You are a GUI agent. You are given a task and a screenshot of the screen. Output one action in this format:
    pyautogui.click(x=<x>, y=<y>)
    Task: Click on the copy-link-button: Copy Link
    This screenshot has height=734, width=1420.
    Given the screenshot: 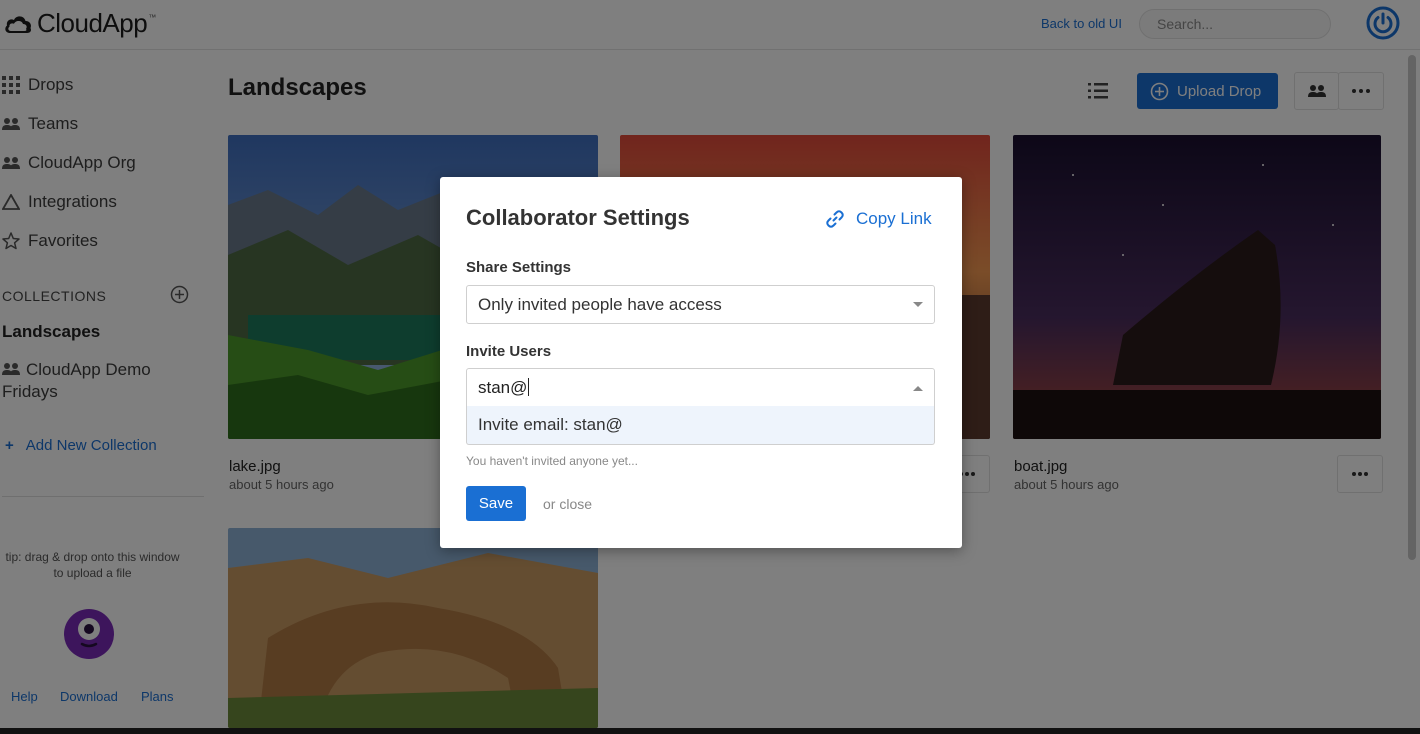 What is the action you would take?
    pyautogui.click(x=878, y=219)
    